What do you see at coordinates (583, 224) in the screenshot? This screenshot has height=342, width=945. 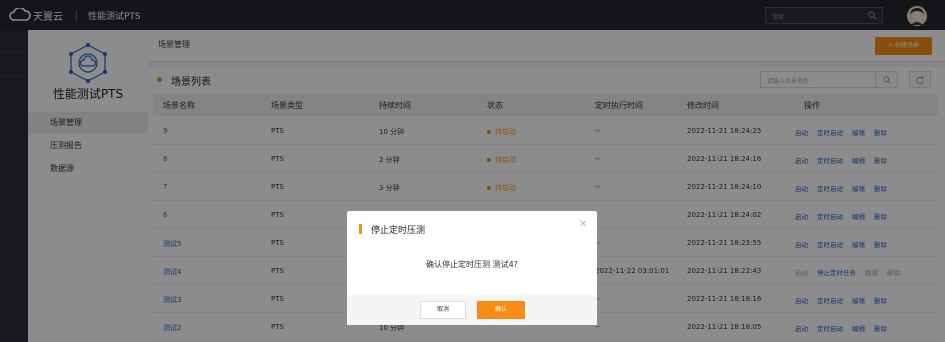 I see `close-icon: ✕` at bounding box center [583, 224].